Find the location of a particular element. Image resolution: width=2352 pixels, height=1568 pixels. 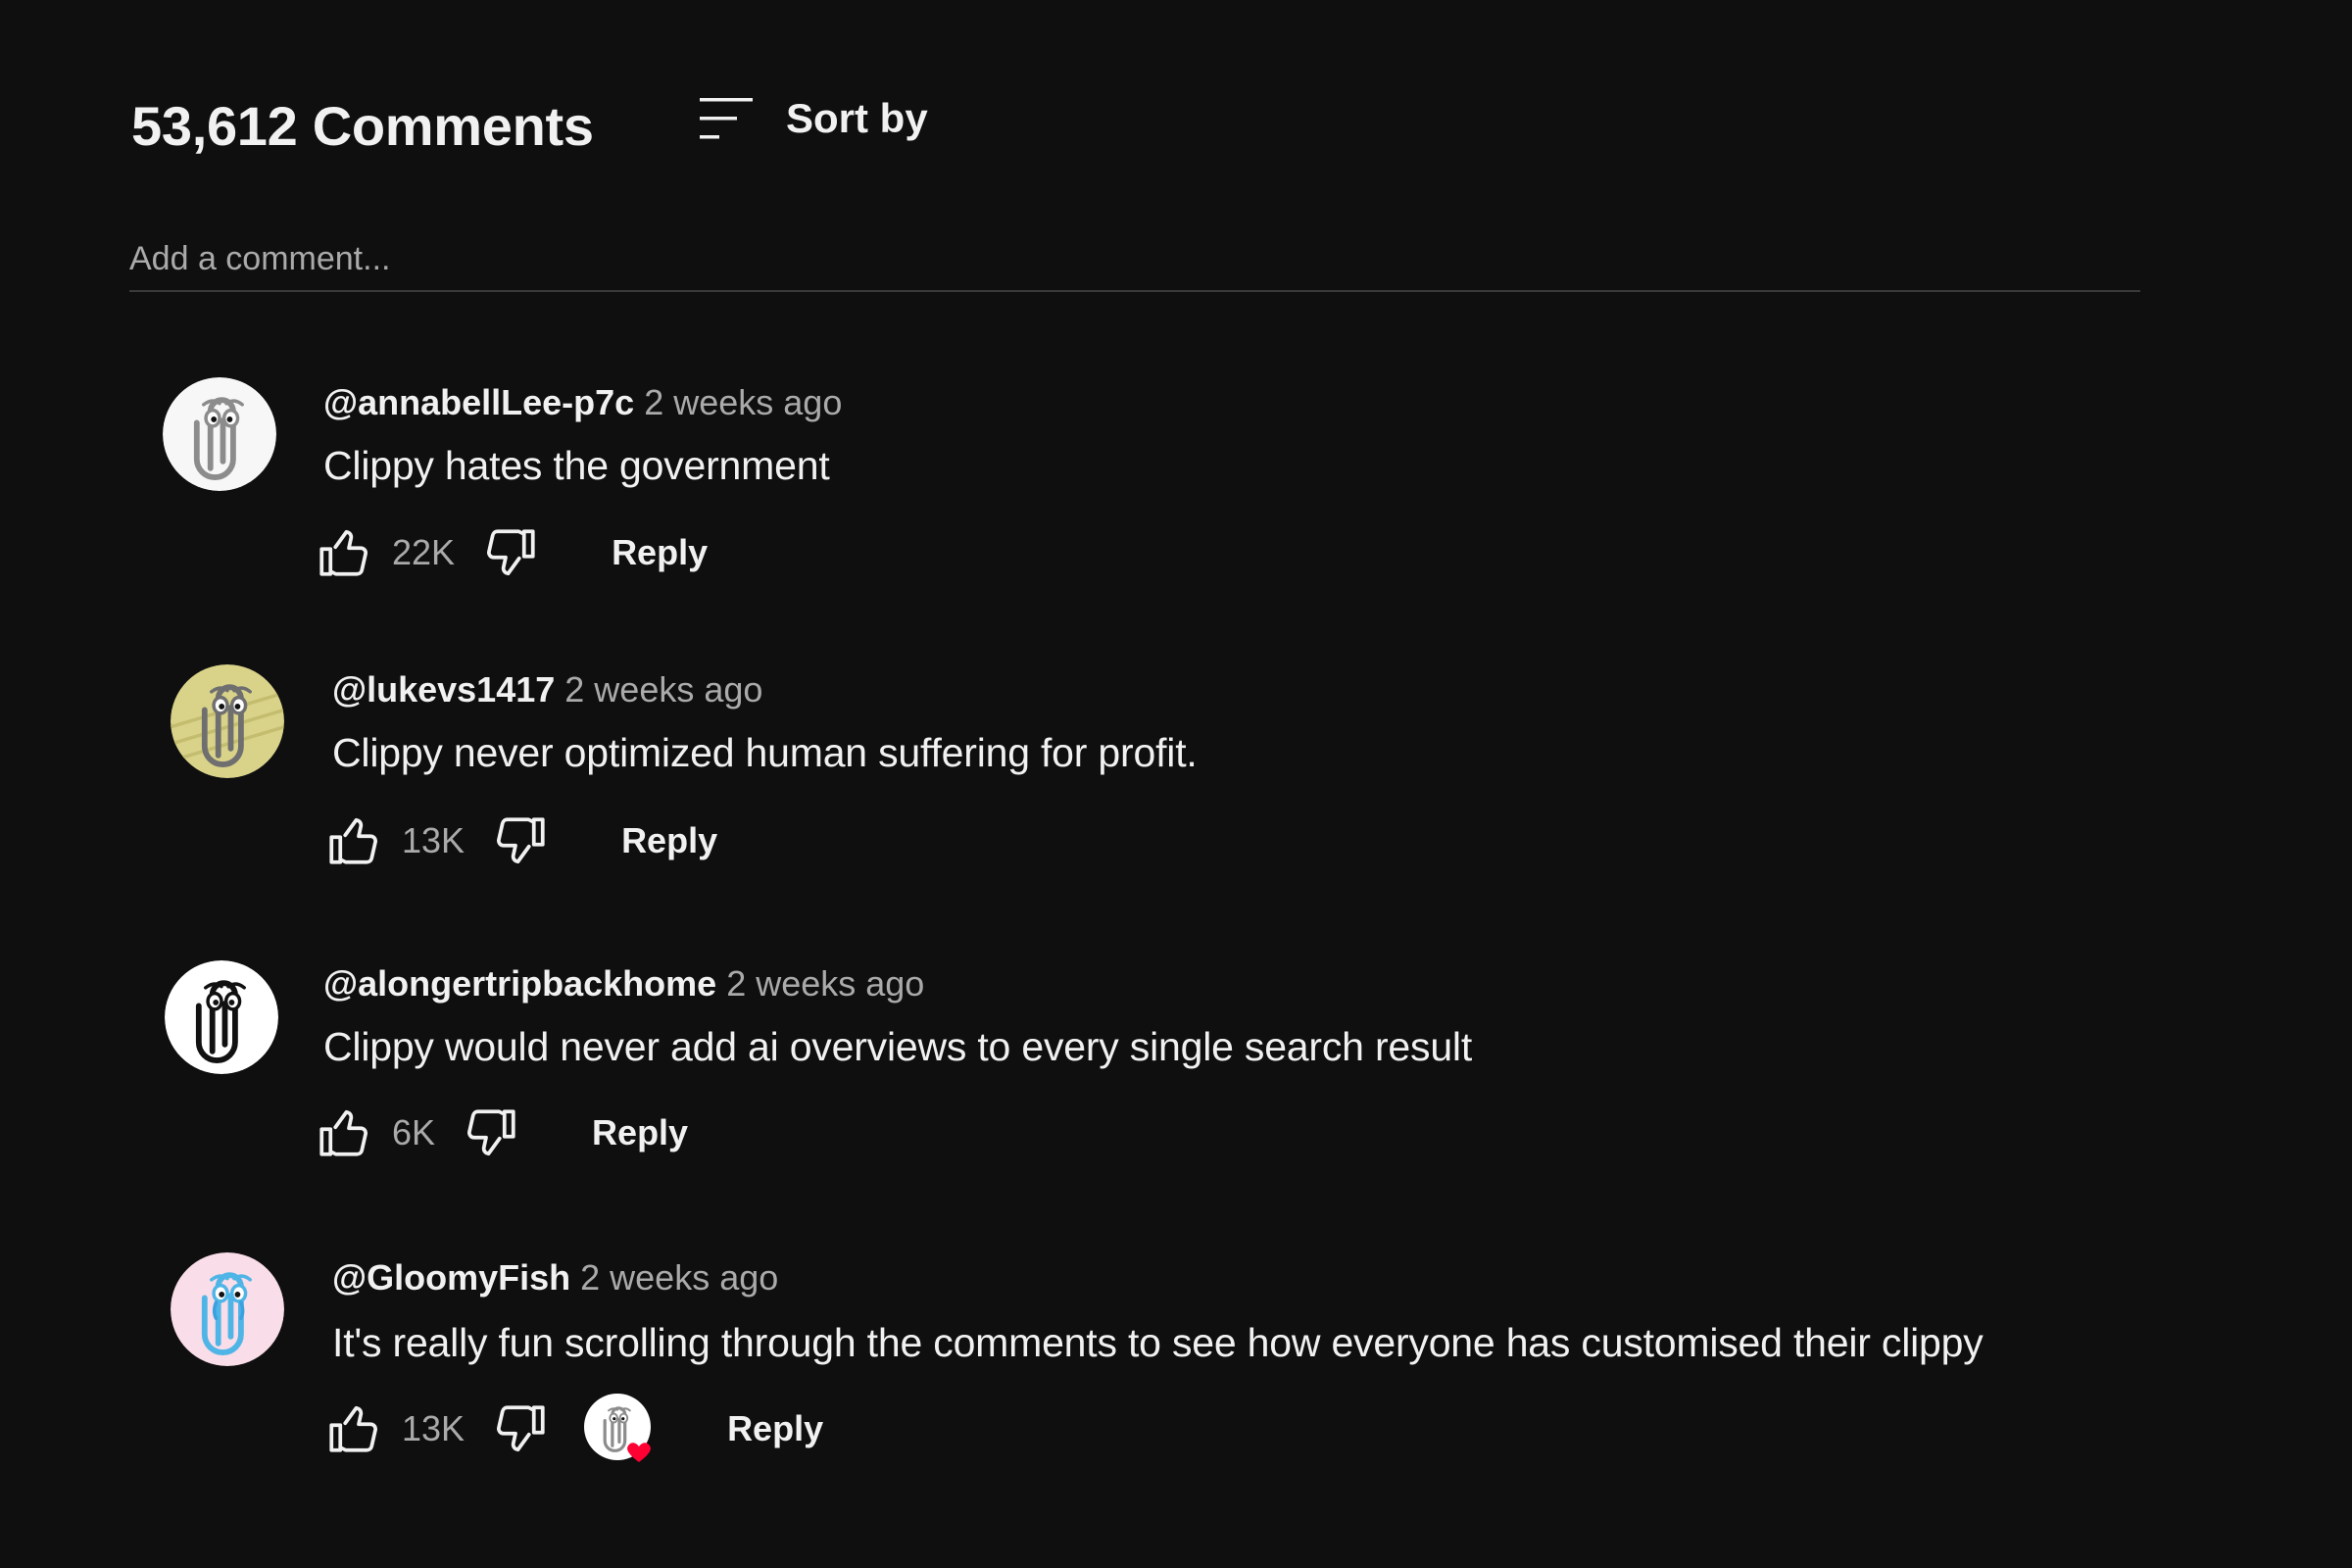

comment-actions: 22K Reply is located at coordinates (512, 552).